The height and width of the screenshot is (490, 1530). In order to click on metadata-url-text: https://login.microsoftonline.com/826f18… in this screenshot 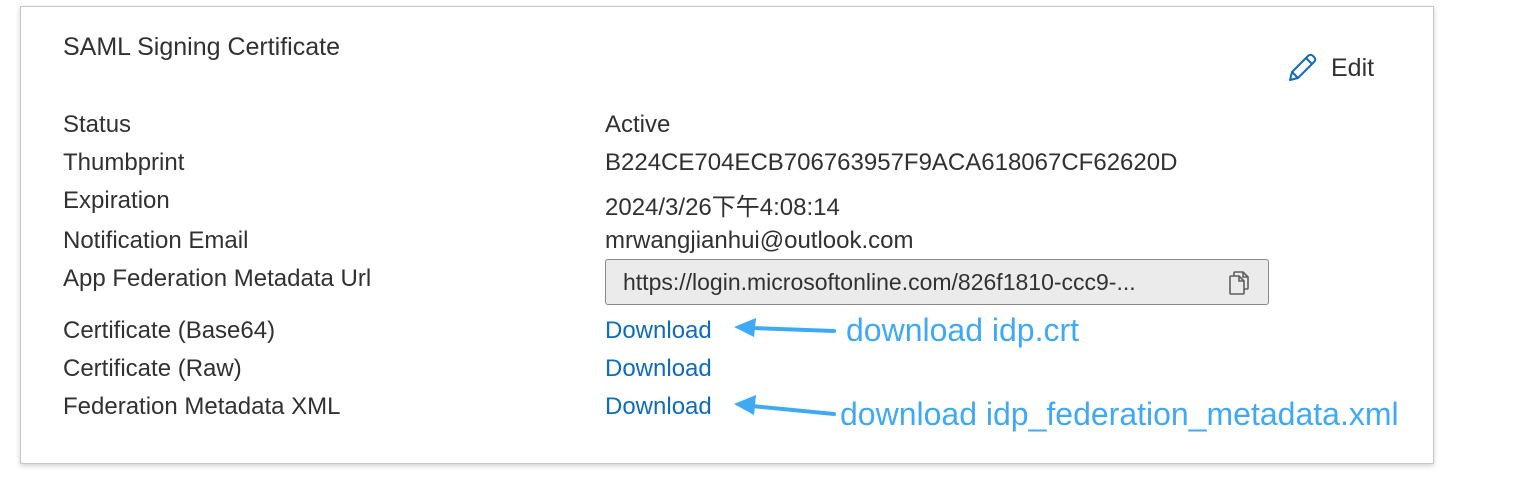, I will do `click(909, 282)`.